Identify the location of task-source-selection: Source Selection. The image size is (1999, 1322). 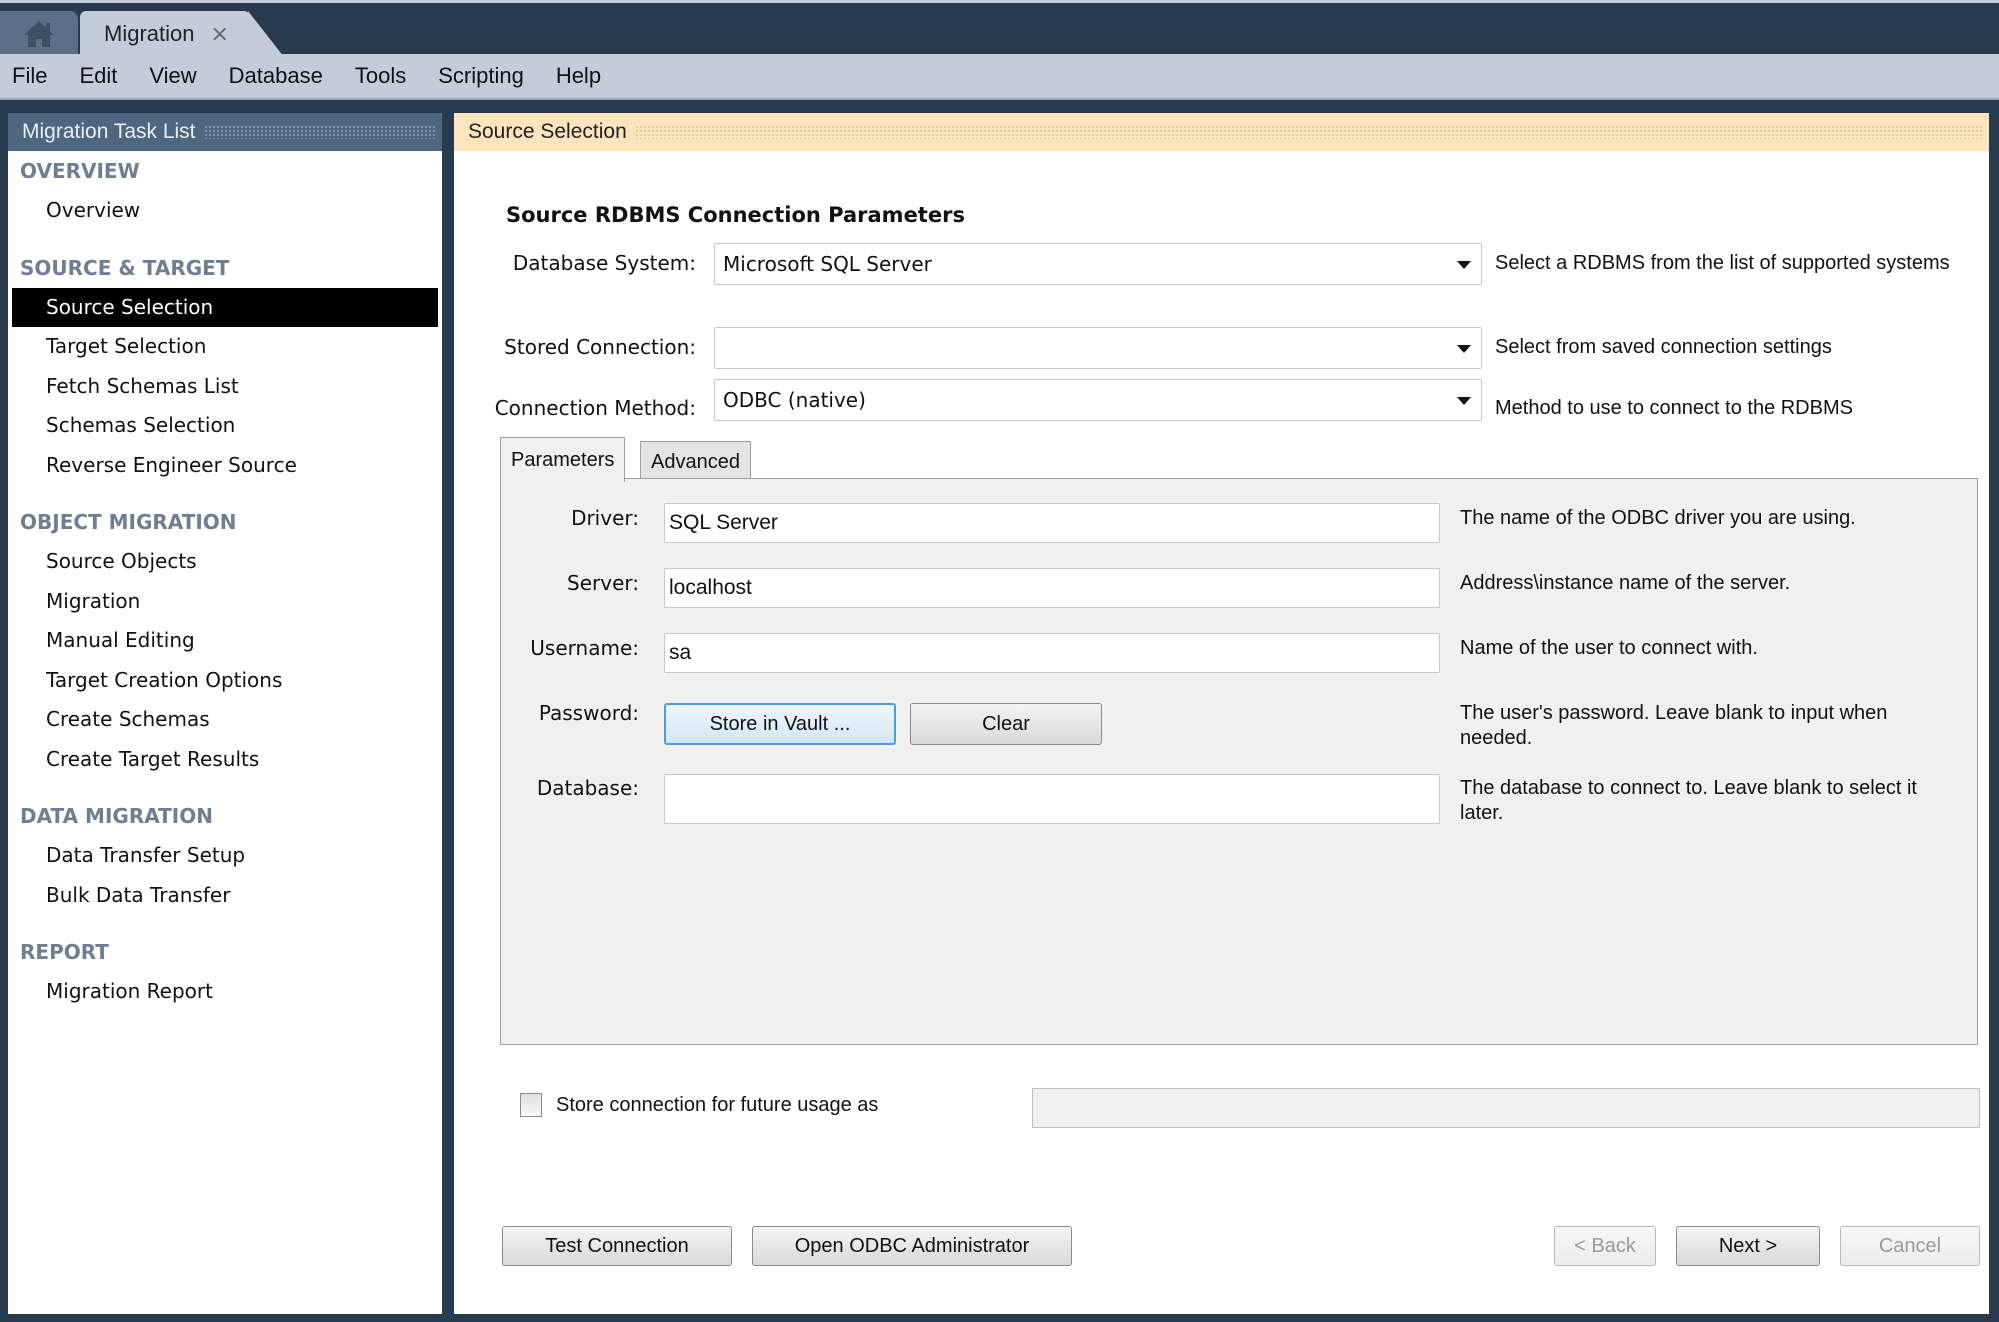
(225, 307).